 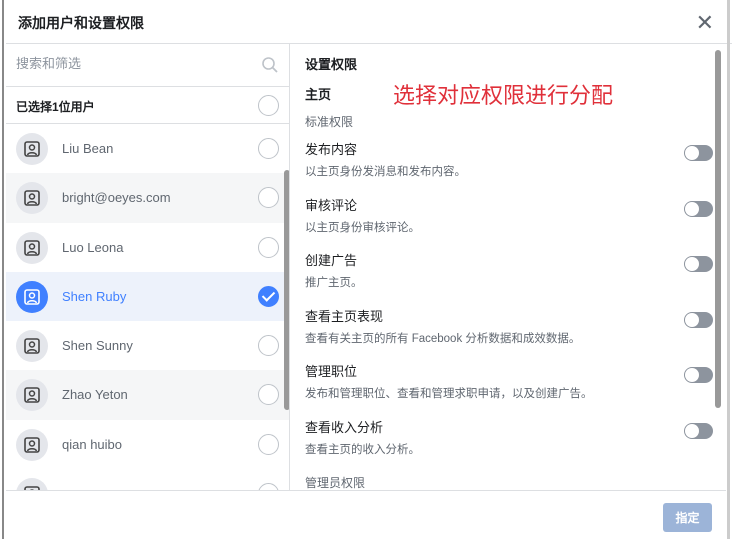 What do you see at coordinates (55, 107) in the screenshot?
I see `selected-count: 已选择1位用户` at bounding box center [55, 107].